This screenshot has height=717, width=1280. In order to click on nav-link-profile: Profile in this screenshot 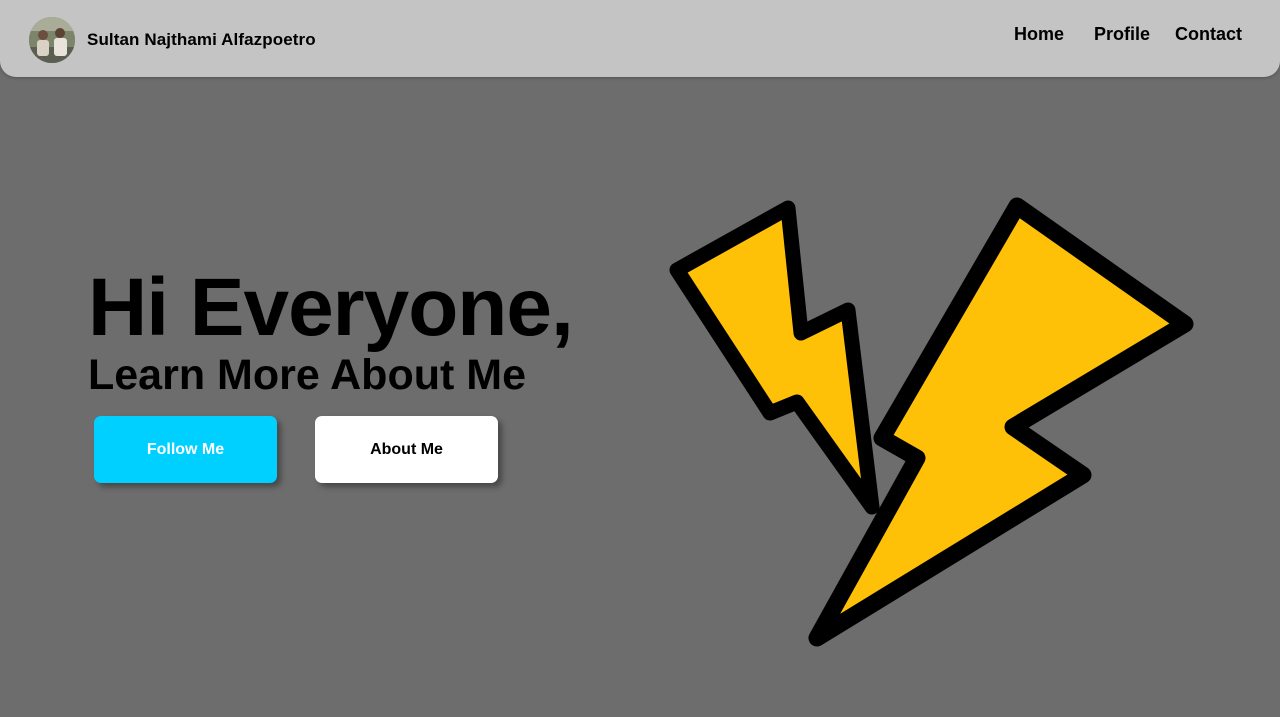, I will do `click(1122, 34)`.